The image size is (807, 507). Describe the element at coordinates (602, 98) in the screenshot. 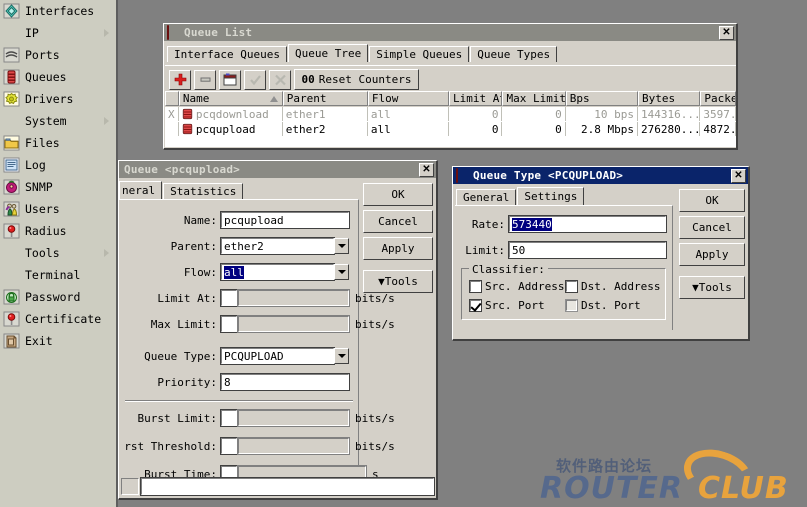

I see `column-header-bps: Bps` at that location.